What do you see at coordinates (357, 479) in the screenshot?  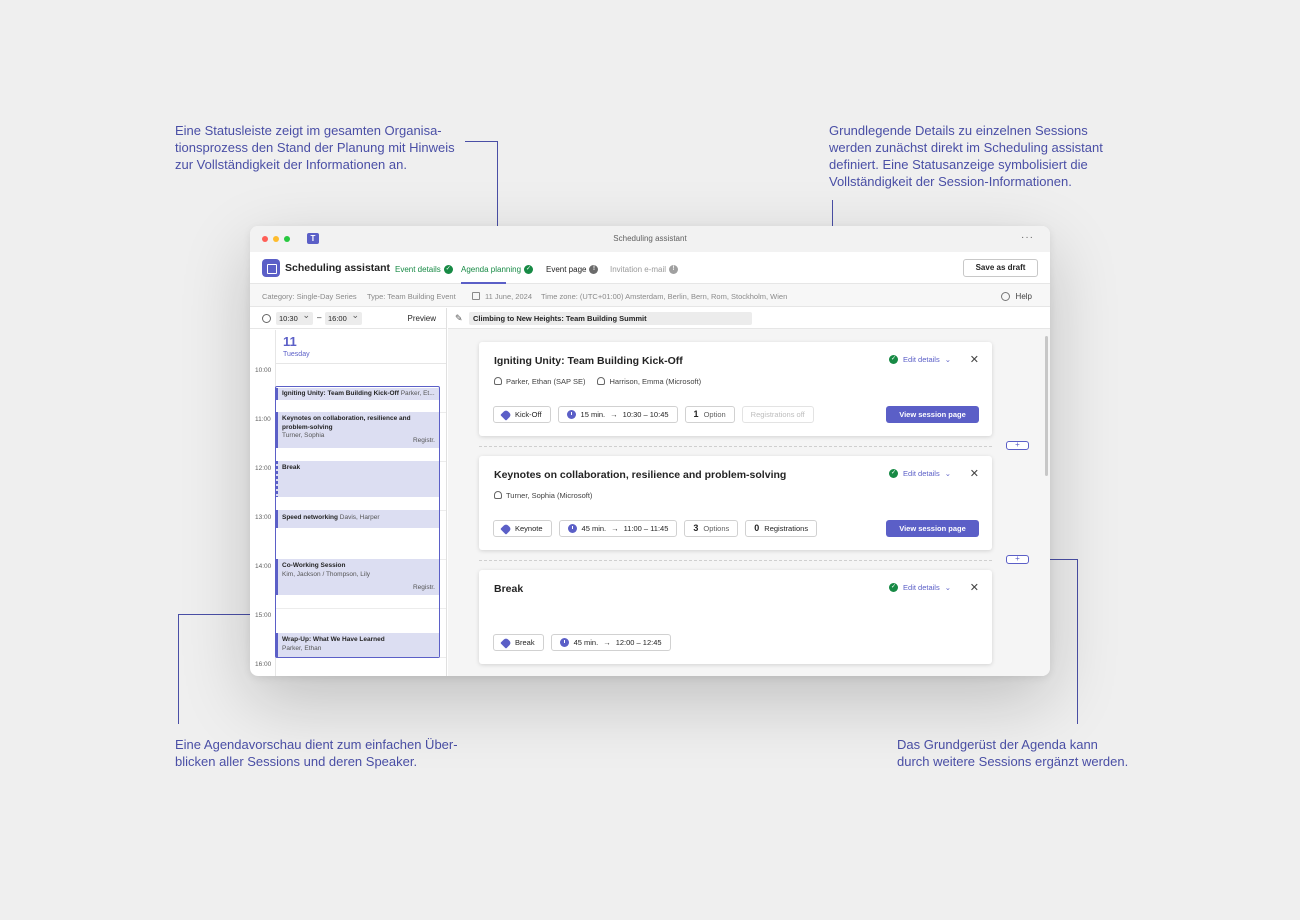 I see `calendar-event-break: Break` at bounding box center [357, 479].